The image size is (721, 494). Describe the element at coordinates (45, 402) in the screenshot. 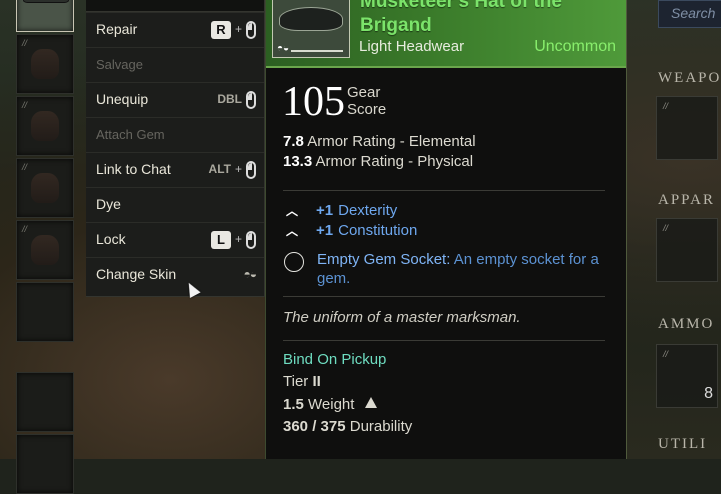

I see `equipment-slot-amulet` at that location.